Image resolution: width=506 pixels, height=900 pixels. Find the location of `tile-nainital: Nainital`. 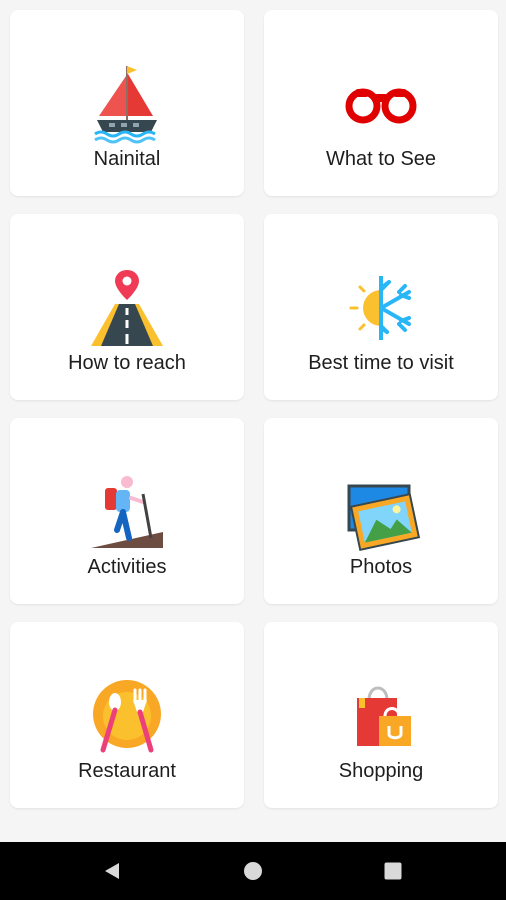

tile-nainital: Nainital is located at coordinates (127, 103).